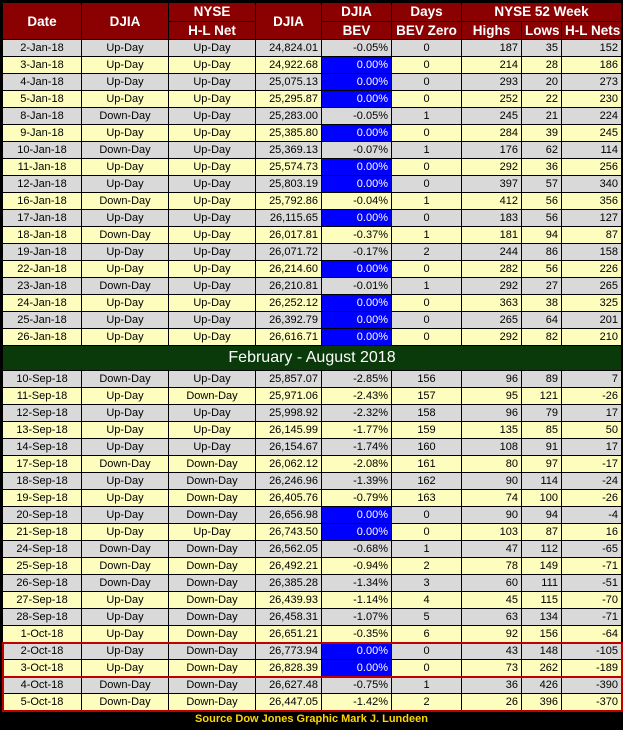 The height and width of the screenshot is (730, 623). What do you see at coordinates (42, 303) in the screenshot?
I see `cell-date: 24-Jan-18` at bounding box center [42, 303].